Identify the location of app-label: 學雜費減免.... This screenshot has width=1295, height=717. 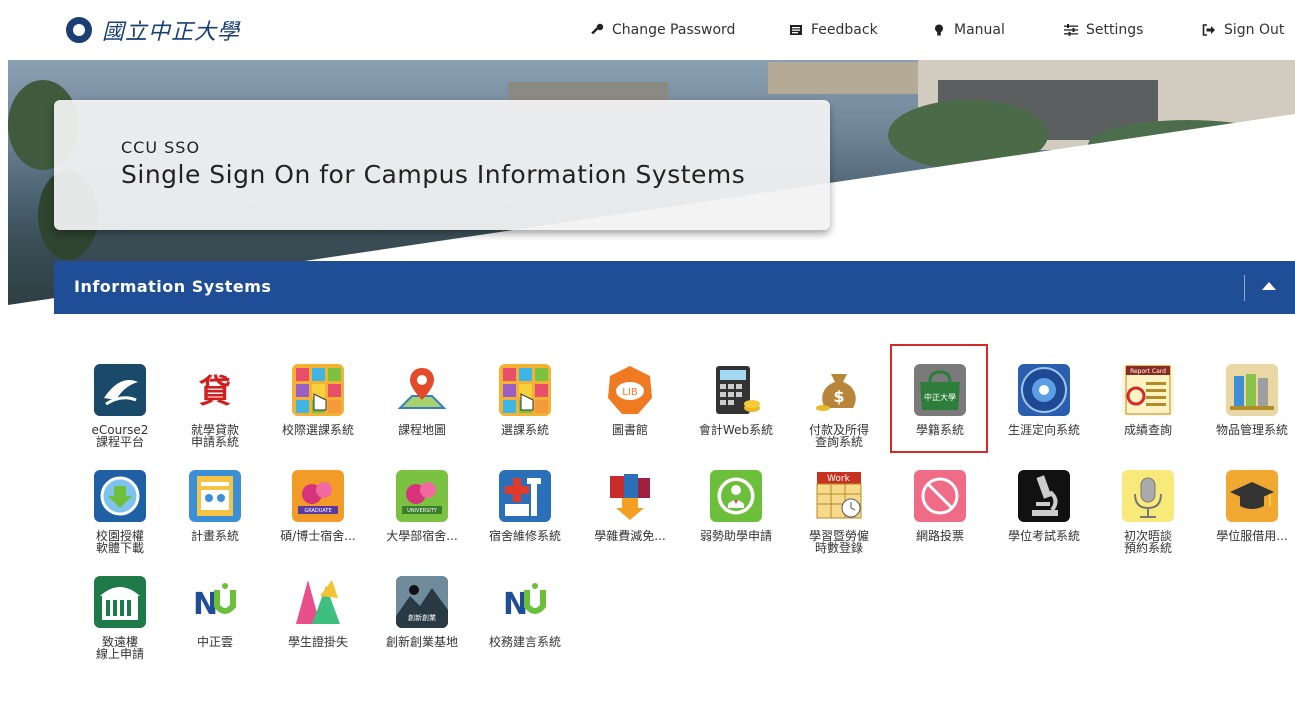
(630, 536).